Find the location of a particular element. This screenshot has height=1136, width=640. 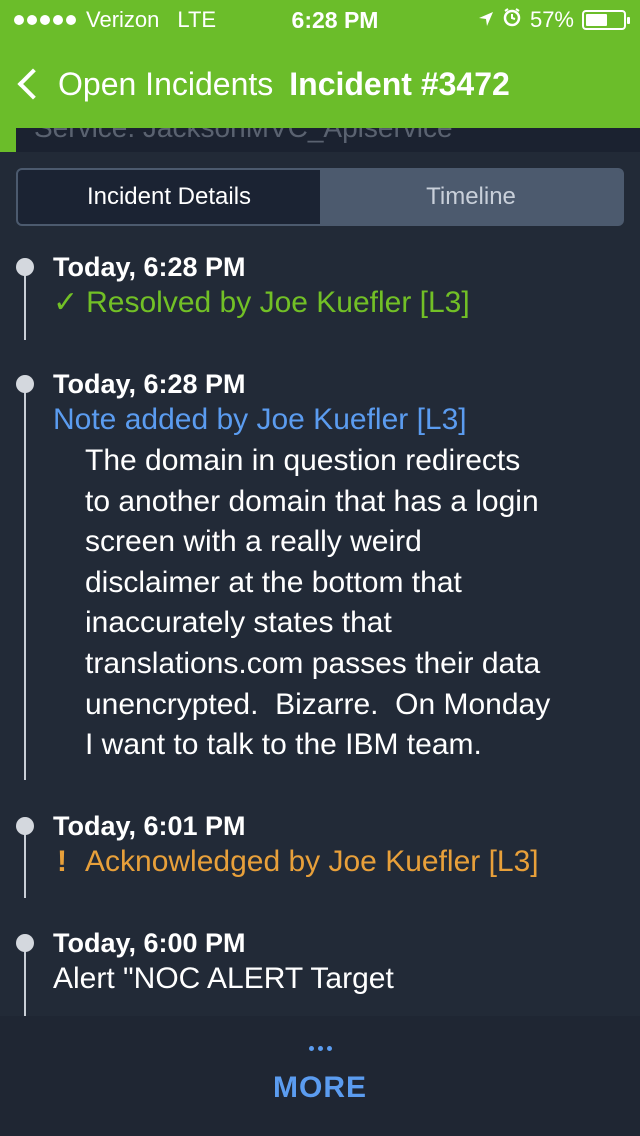

status-right: 57% is located at coordinates (533, 20).